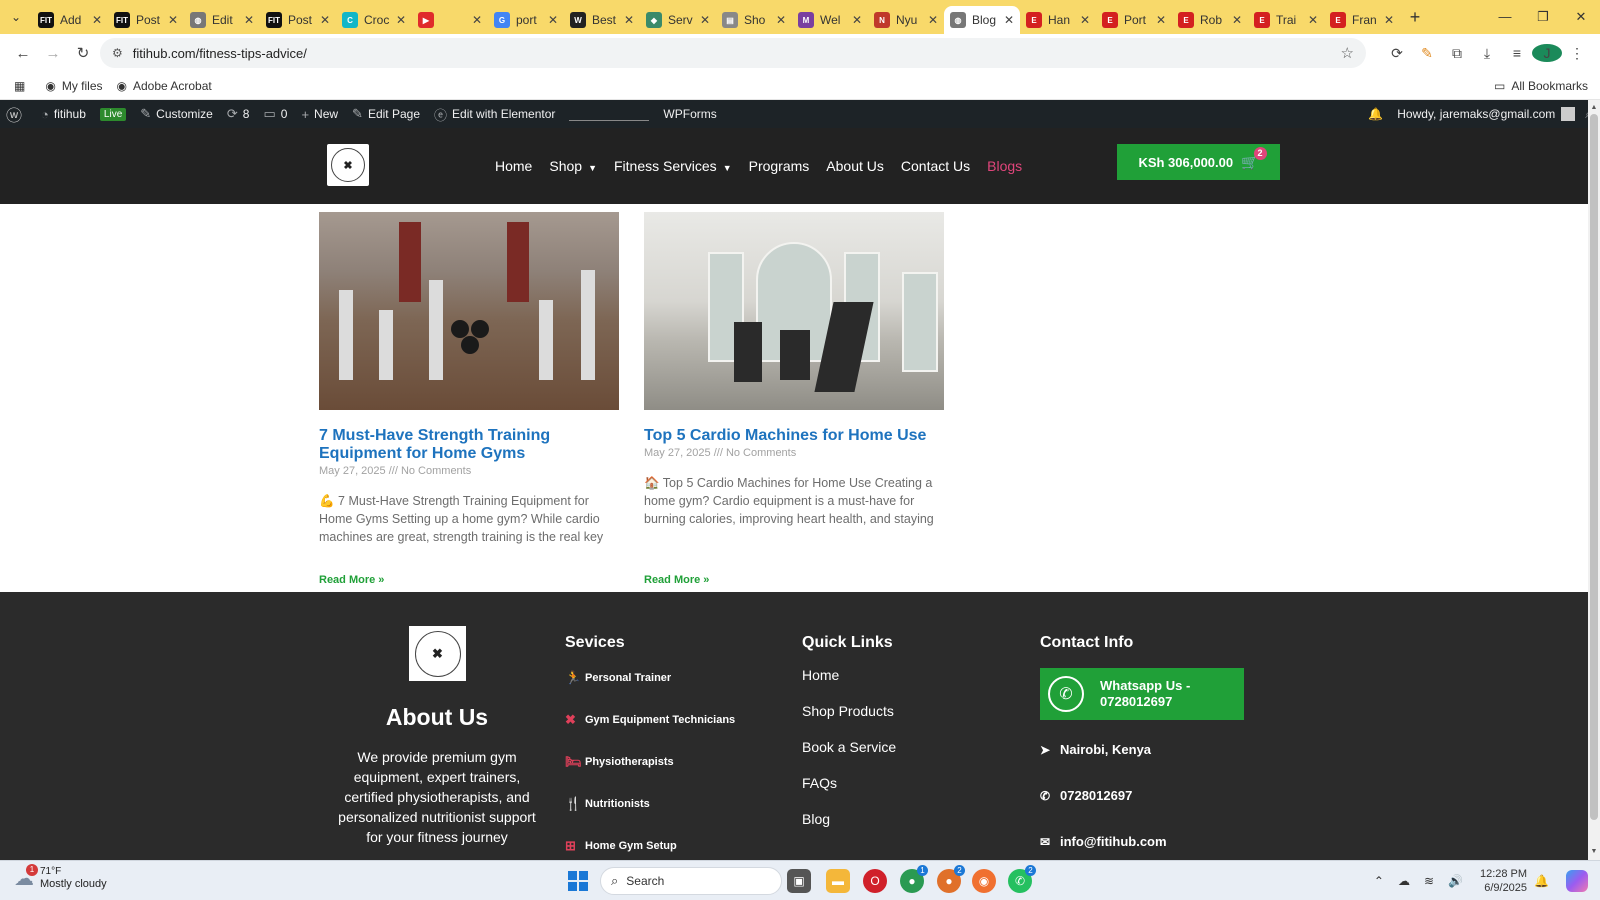  Describe the element at coordinates (935, 166) in the screenshot. I see `nav-contact: Contact Us` at that location.